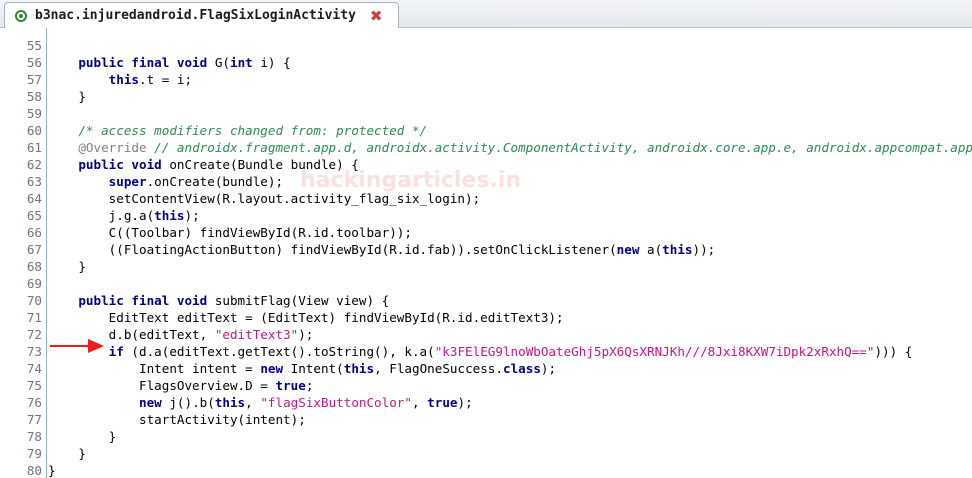 This screenshot has width=972, height=478. What do you see at coordinates (177, 419) in the screenshot?
I see `code-text: startActivity(intent);` at bounding box center [177, 419].